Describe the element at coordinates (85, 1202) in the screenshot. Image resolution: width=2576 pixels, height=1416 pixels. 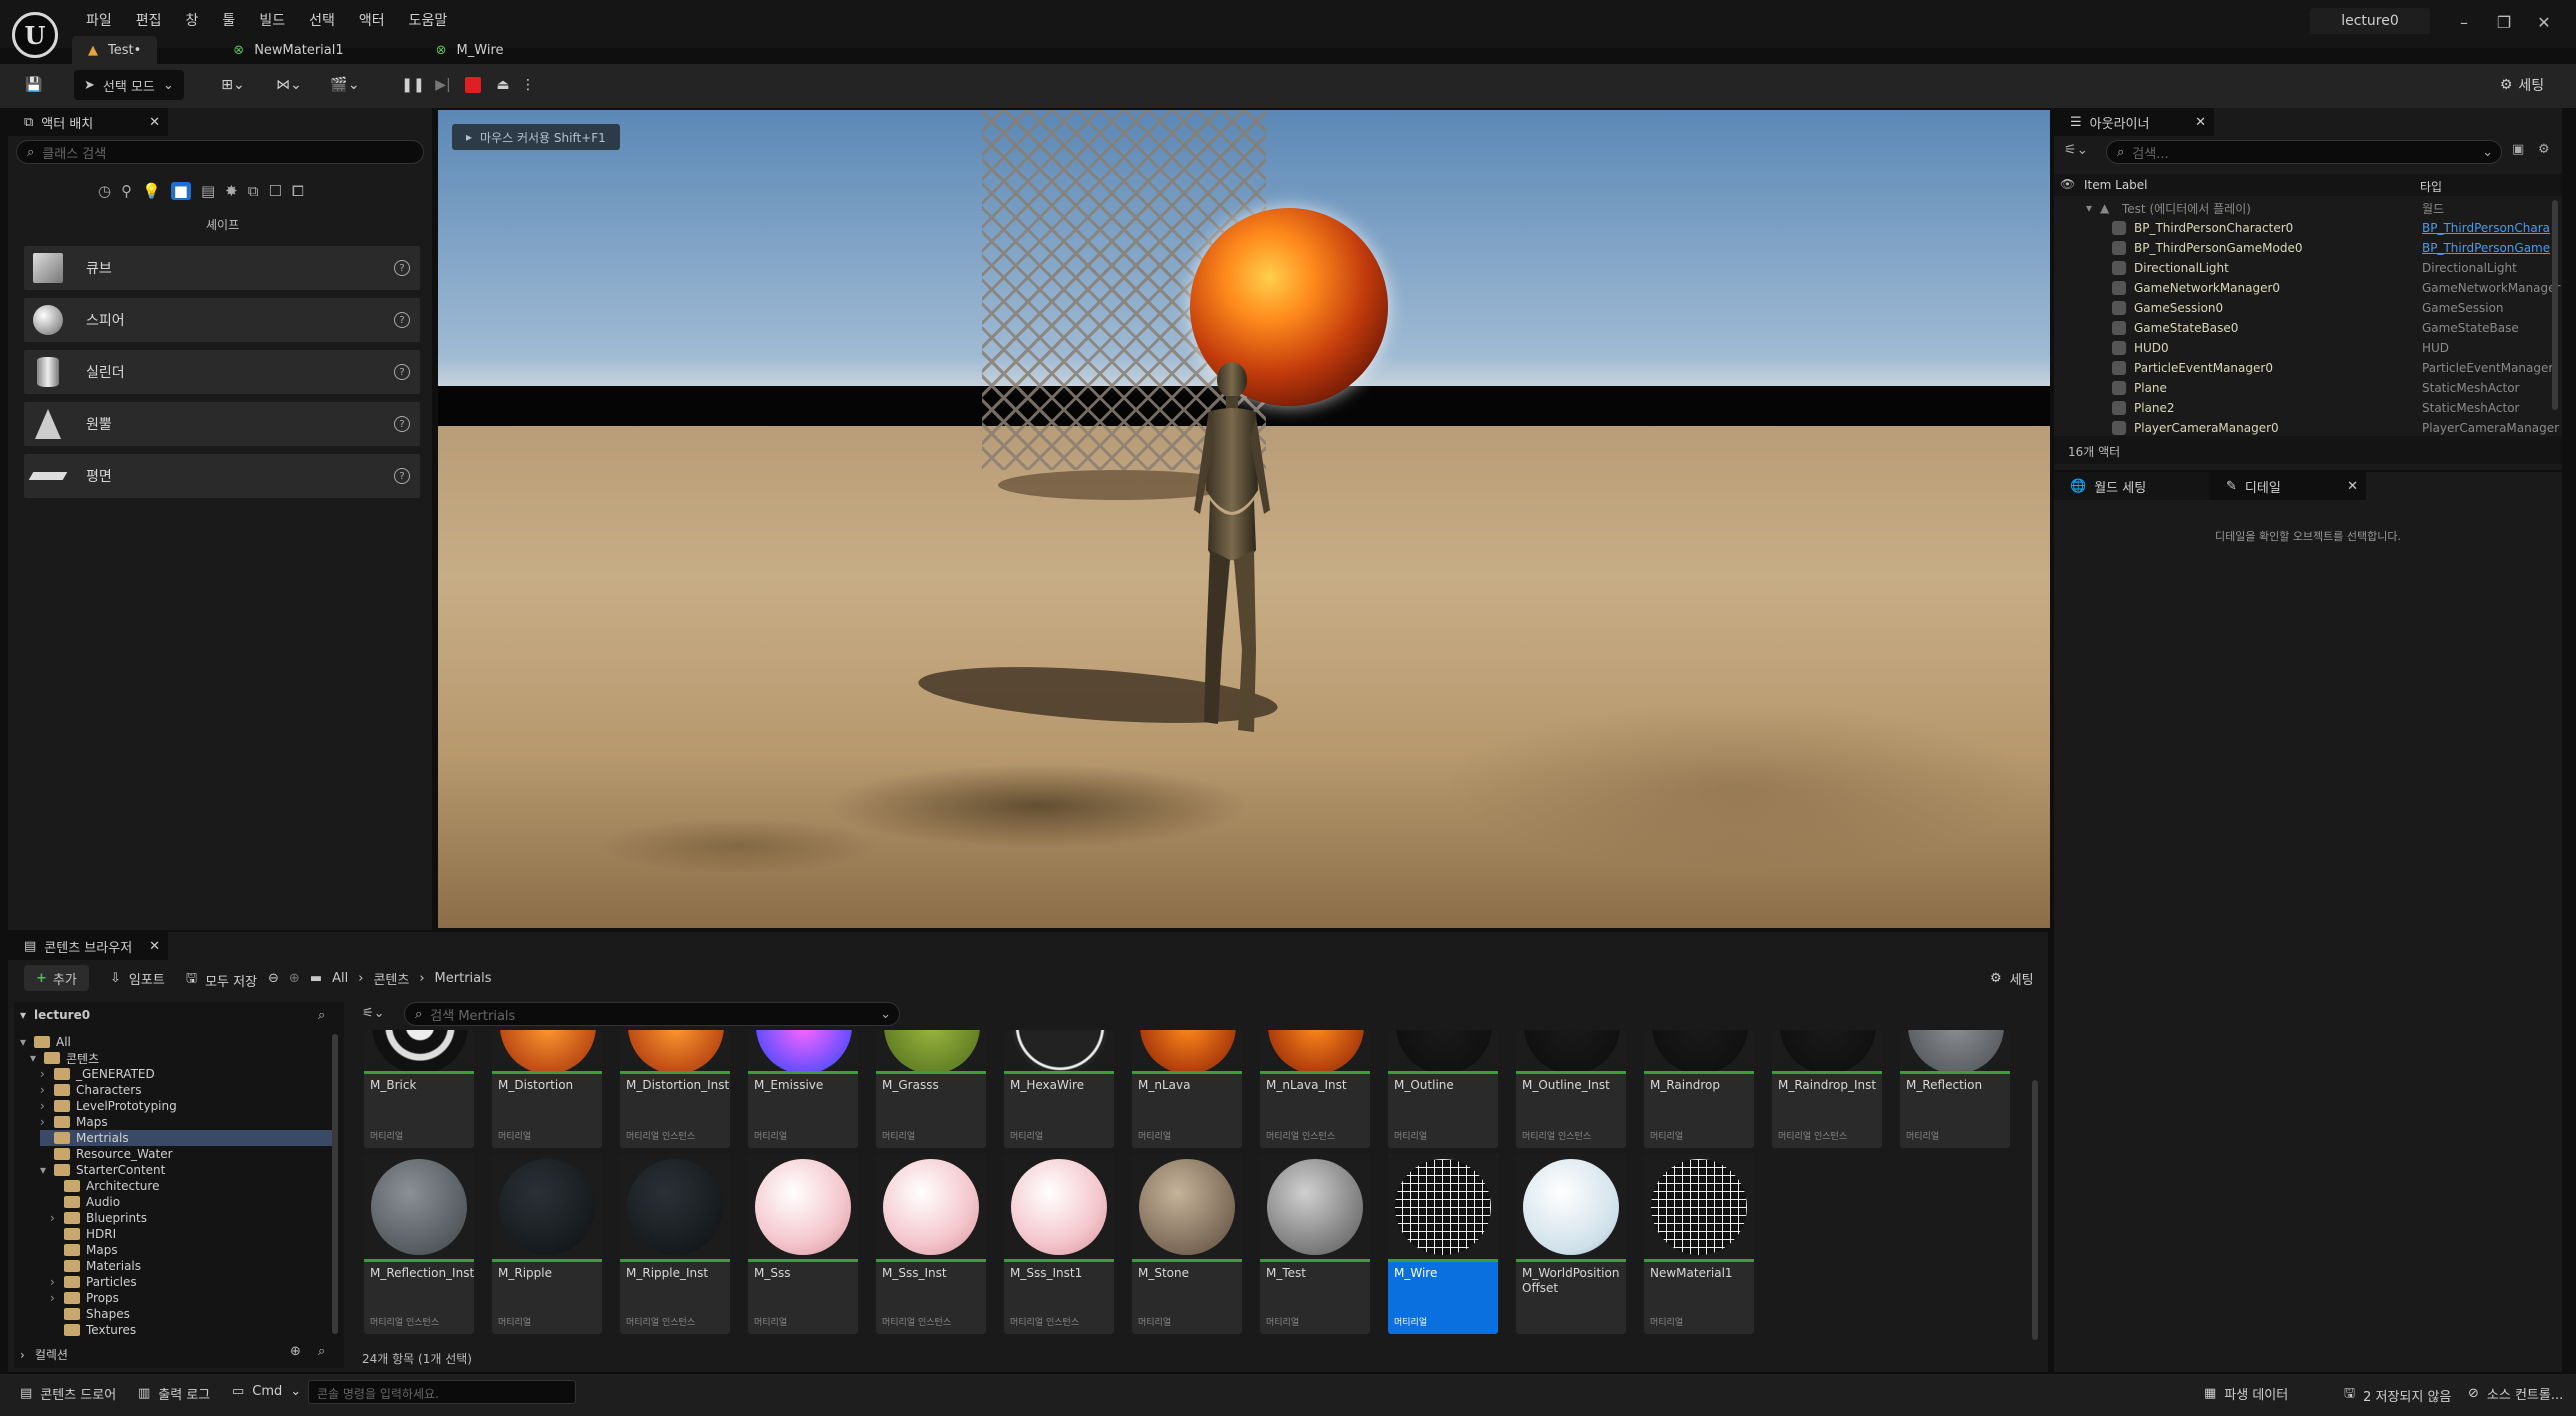
I see `tree-folder: Audio` at that location.